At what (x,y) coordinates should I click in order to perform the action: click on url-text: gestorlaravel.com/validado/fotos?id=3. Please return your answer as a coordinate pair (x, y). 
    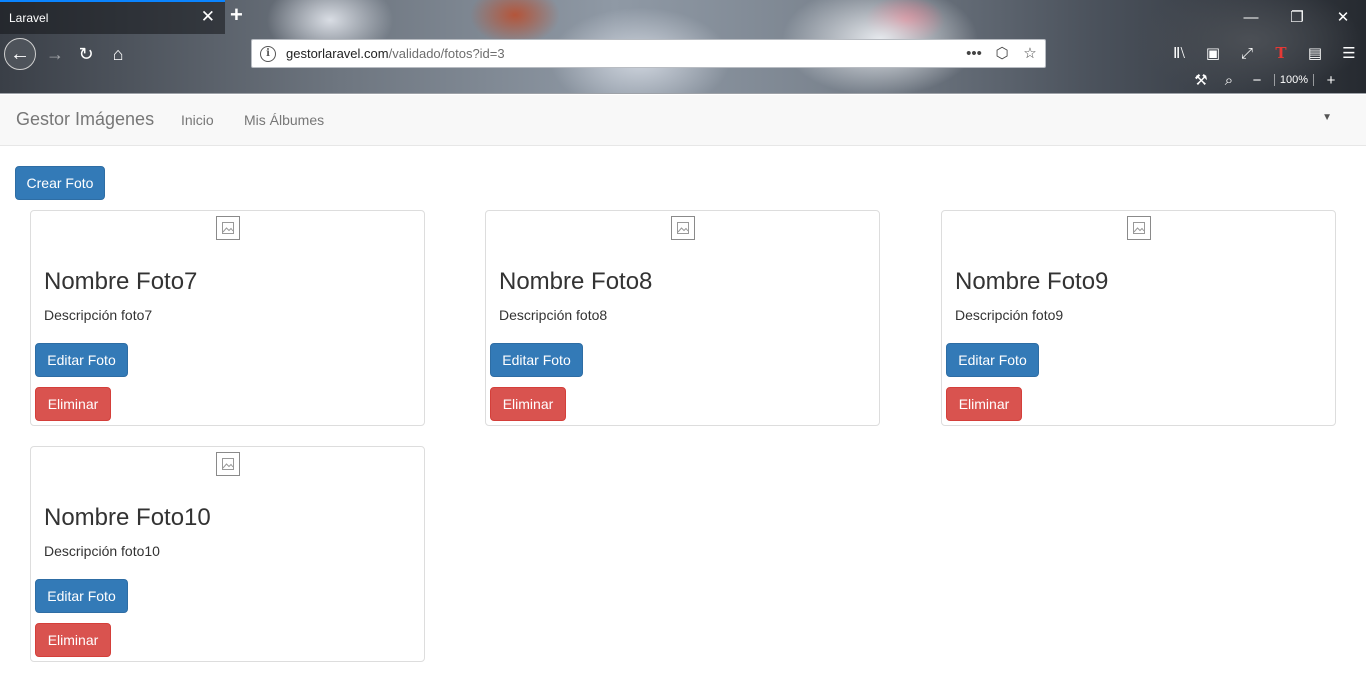
    Looking at the image, I should click on (395, 53).